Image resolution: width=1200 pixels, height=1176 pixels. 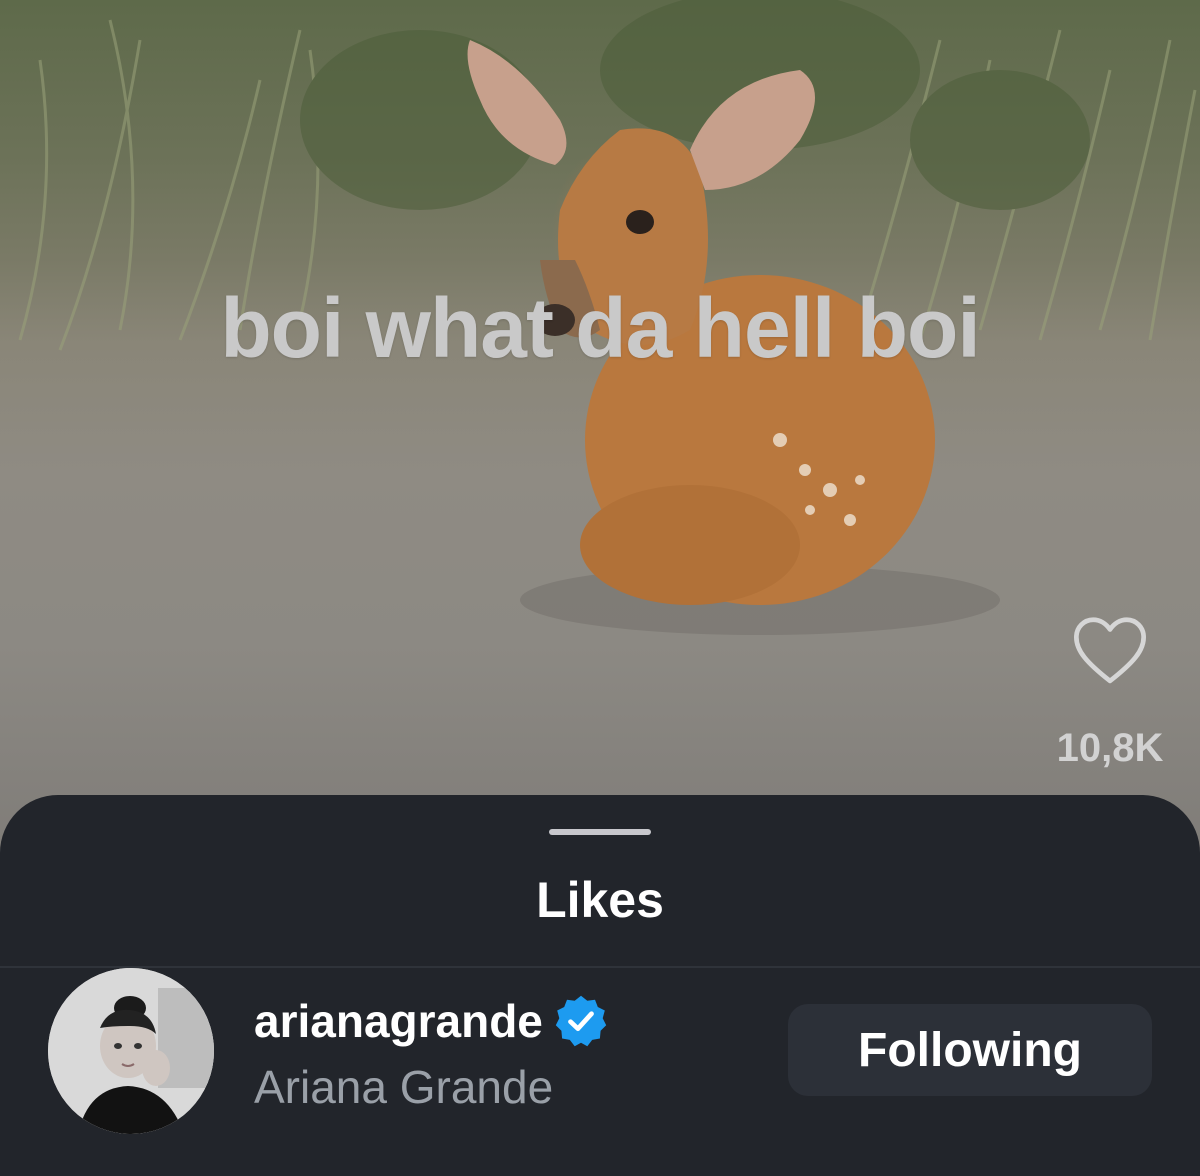 I want to click on sheet-grabber, so click(x=600, y=832).